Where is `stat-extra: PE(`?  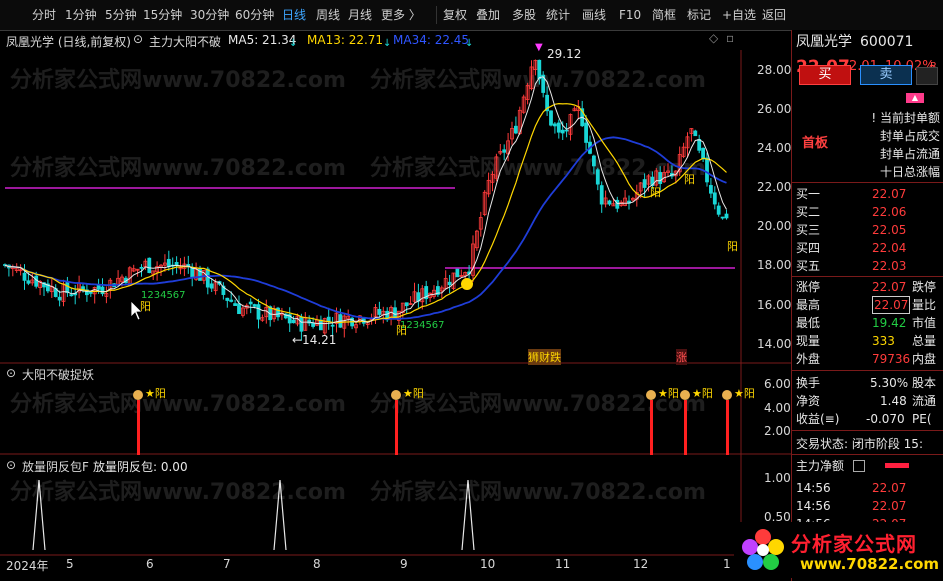
stat-extra: PE( is located at coordinates (922, 419).